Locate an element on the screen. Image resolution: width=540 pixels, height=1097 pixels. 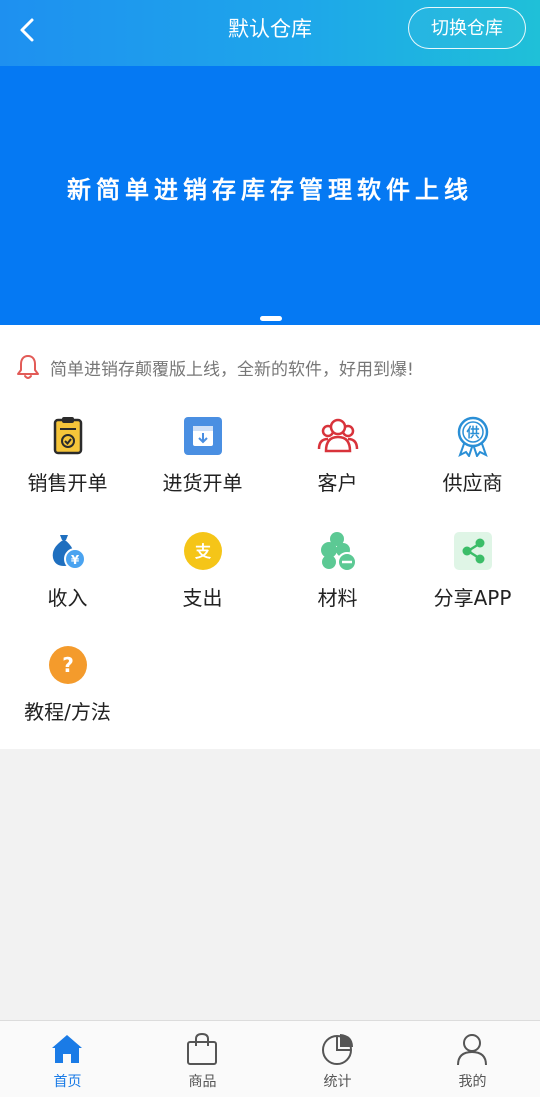
svg-text: 支 is located at coordinates (203, 551).